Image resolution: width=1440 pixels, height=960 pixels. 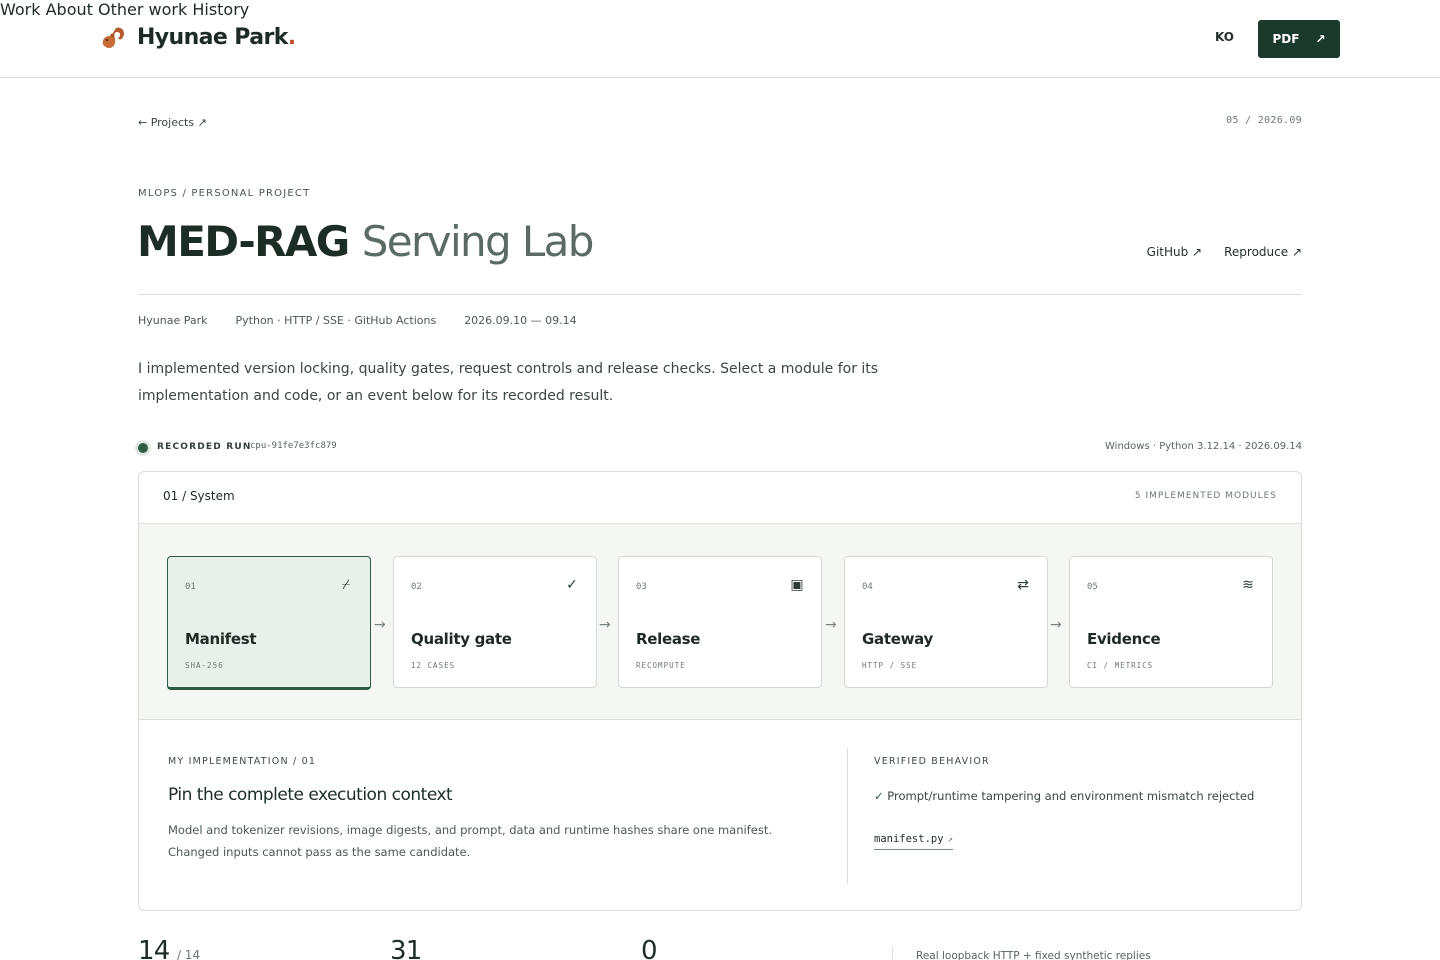 What do you see at coordinates (1120, 665) in the screenshot?
I see `module-subtitle: CI / METRICS` at bounding box center [1120, 665].